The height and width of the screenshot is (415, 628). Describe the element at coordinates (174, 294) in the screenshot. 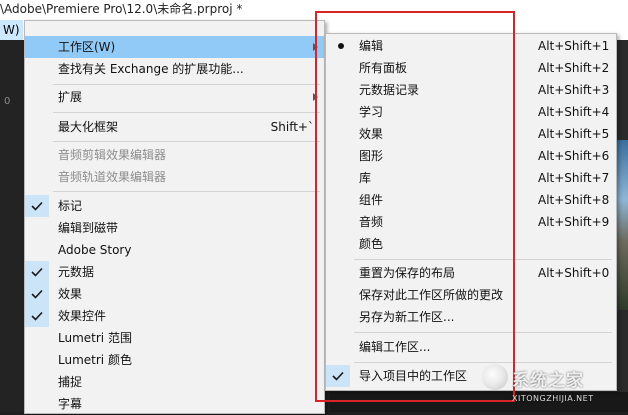

I see `menu-item-effects: 效果` at that location.